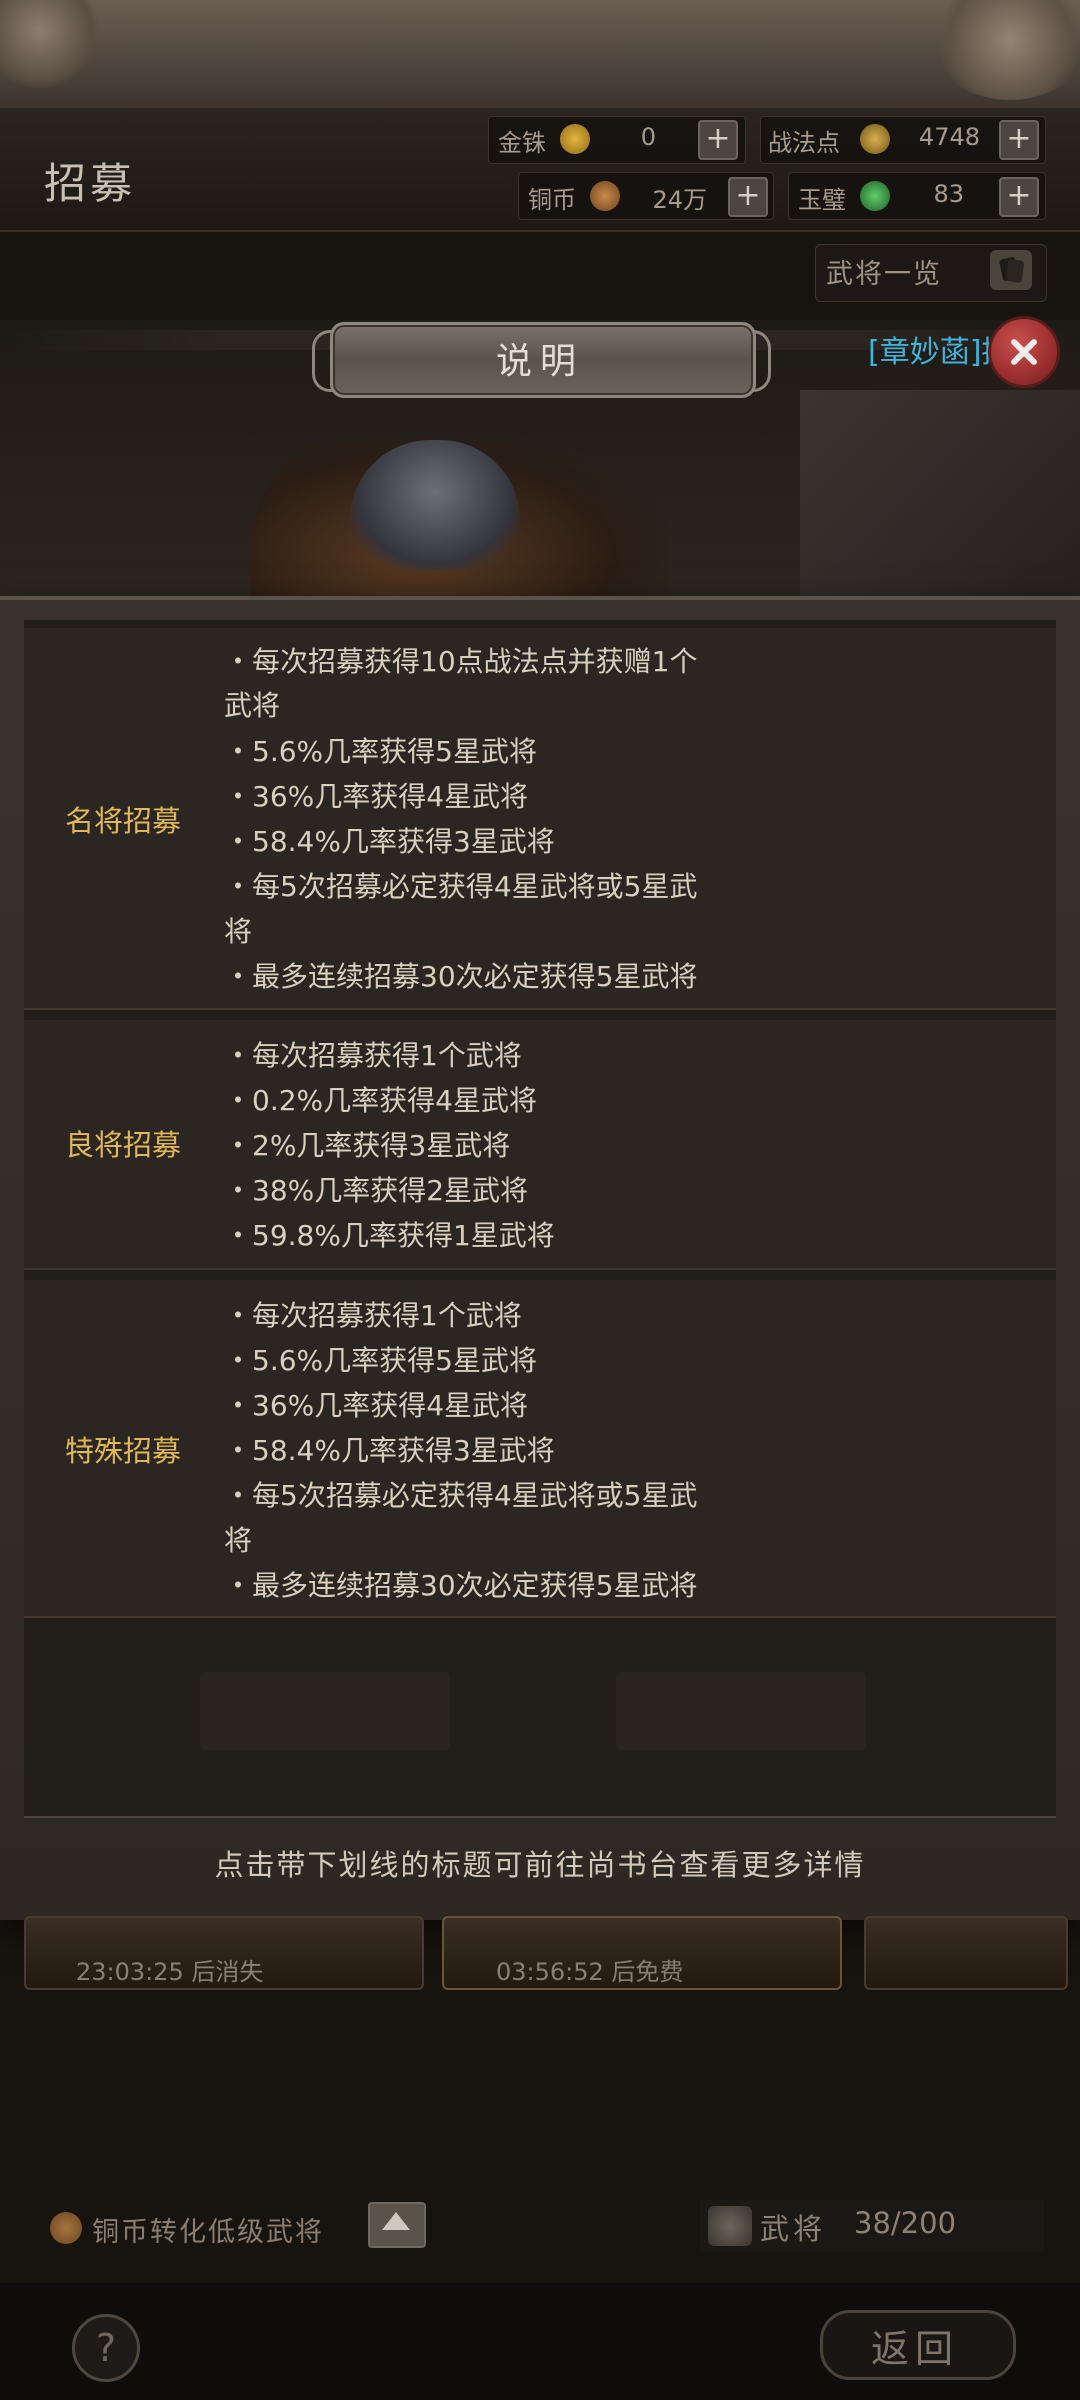 The height and width of the screenshot is (2400, 1080). Describe the element at coordinates (123, 819) in the screenshot. I see `section-label: 名将招募` at that location.